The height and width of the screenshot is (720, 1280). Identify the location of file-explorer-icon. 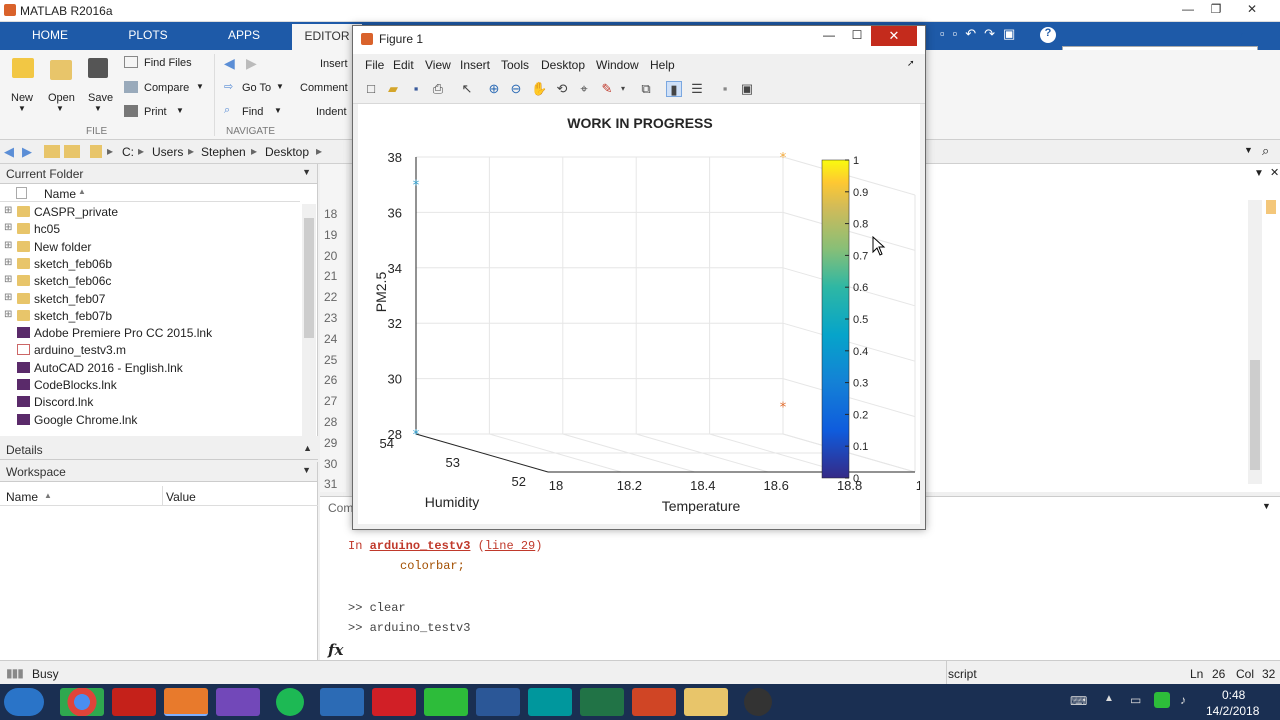
(706, 702).